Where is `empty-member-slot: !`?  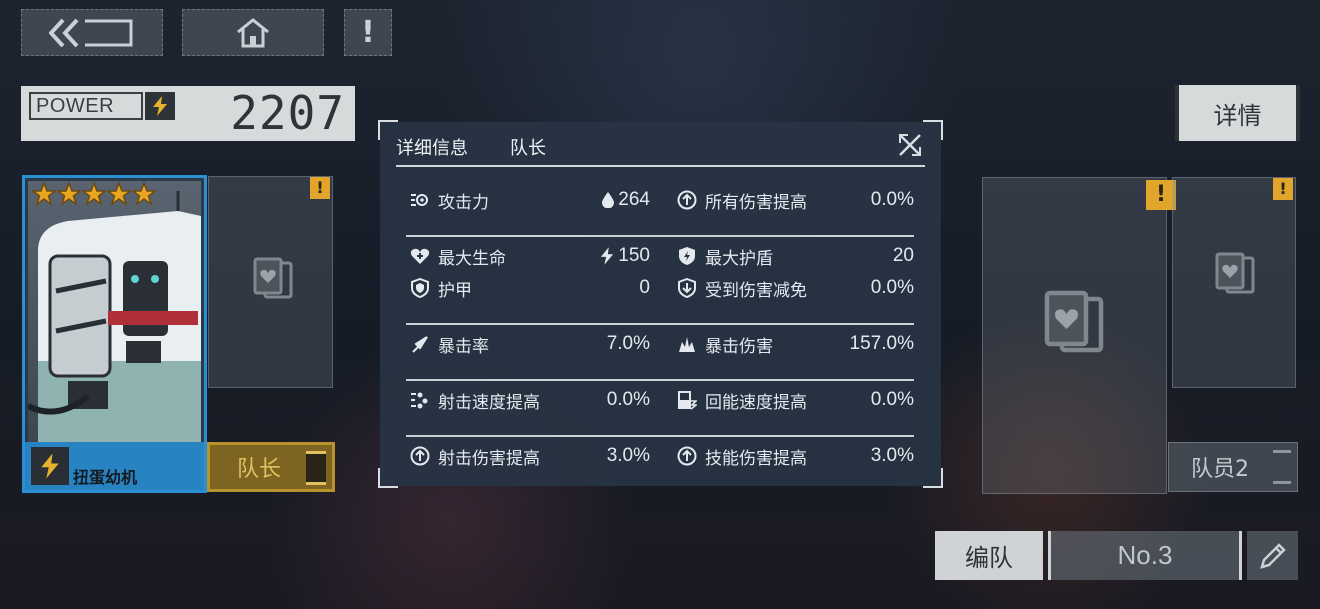 empty-member-slot: ! is located at coordinates (270, 282).